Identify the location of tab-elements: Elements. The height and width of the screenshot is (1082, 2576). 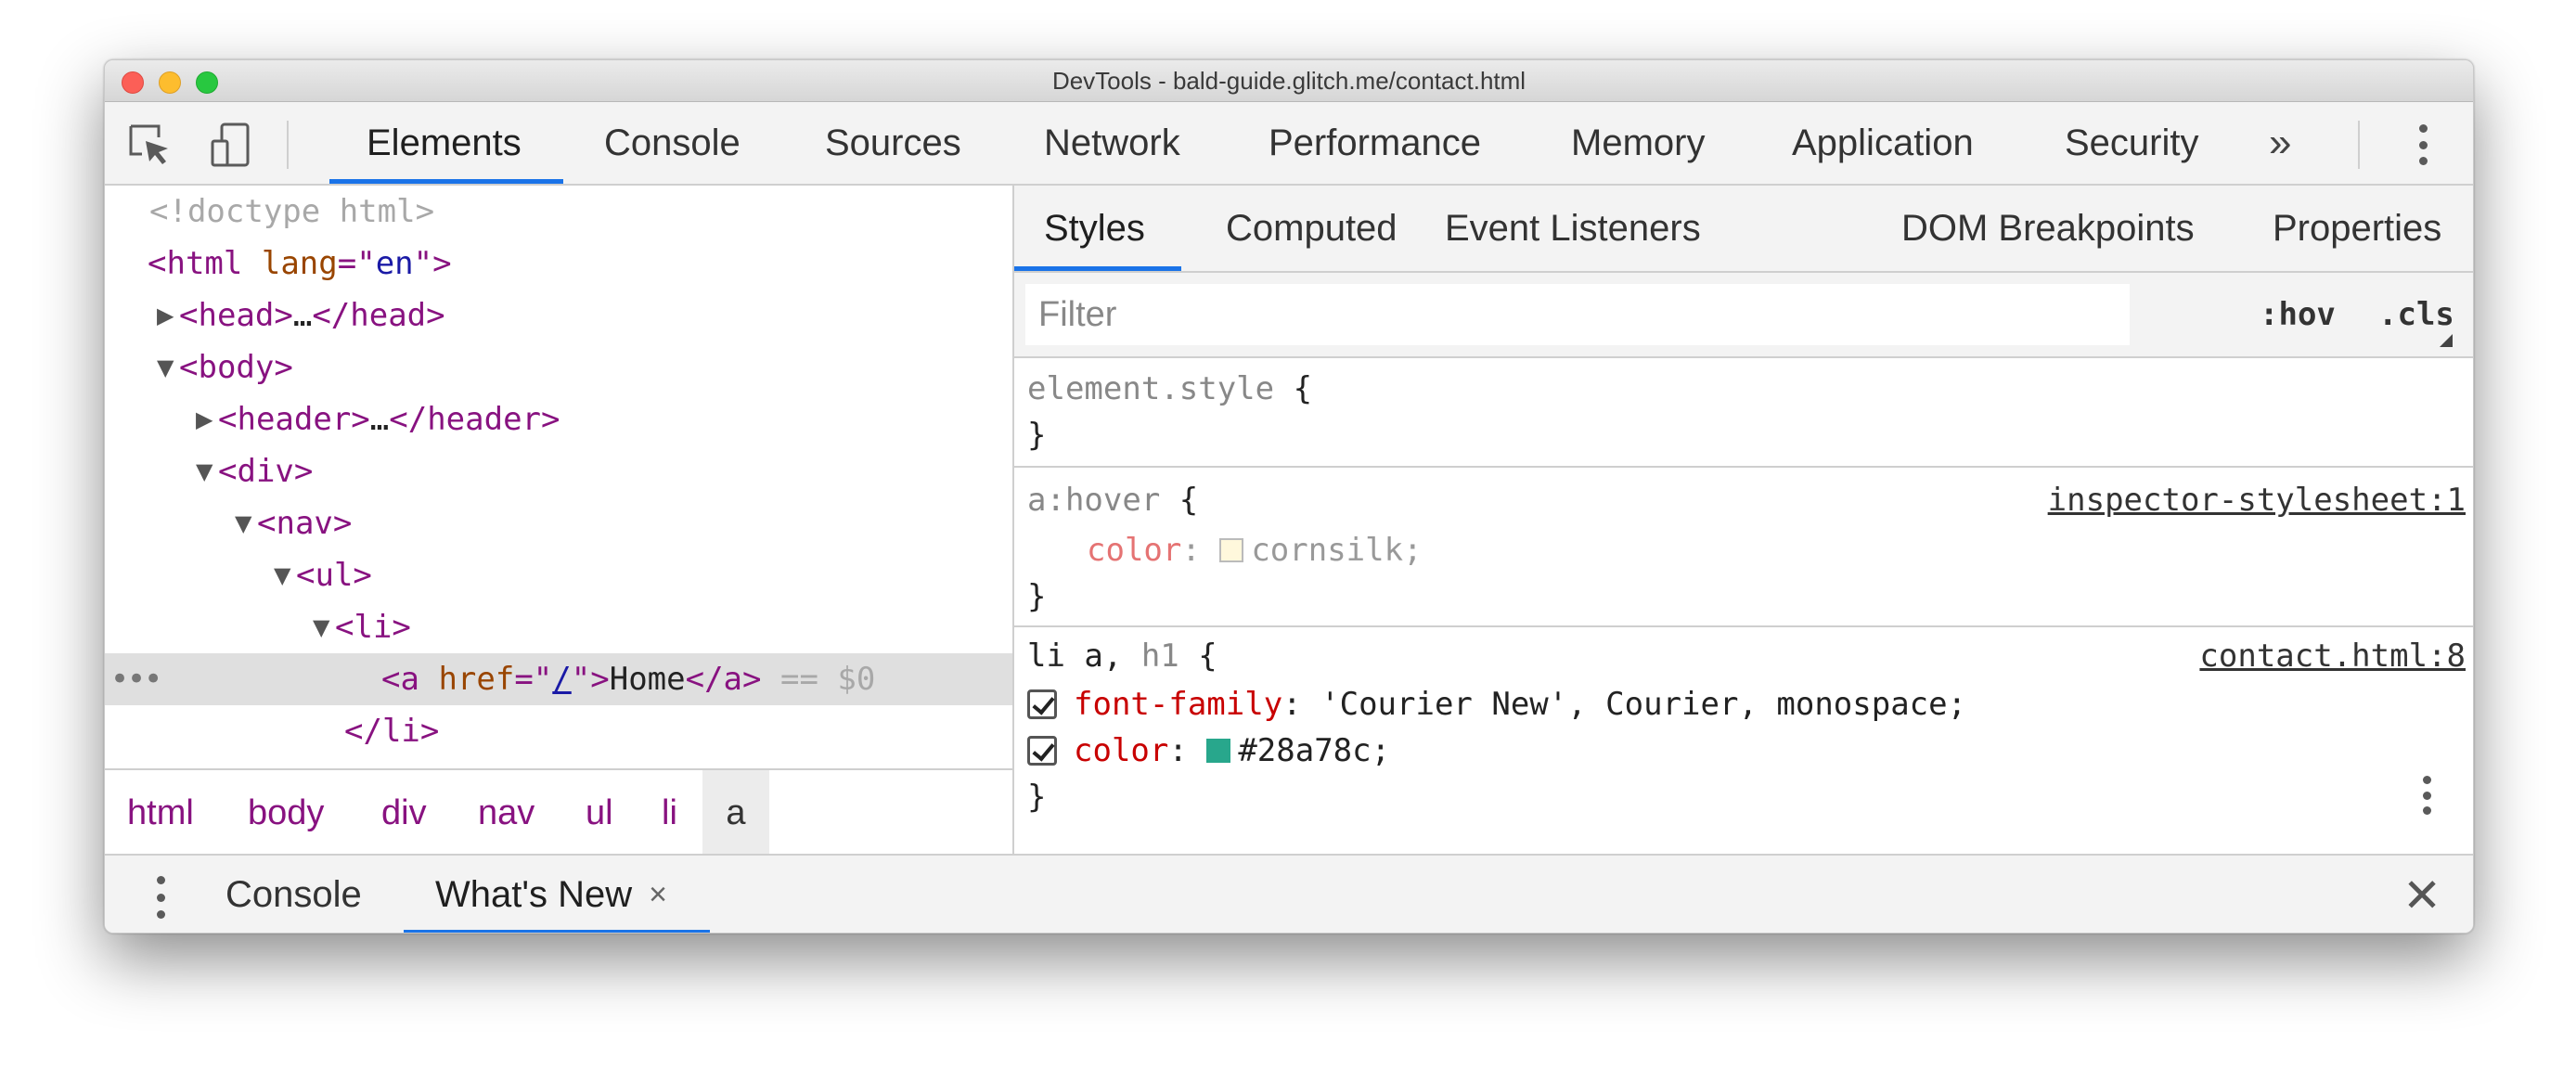
(444, 143).